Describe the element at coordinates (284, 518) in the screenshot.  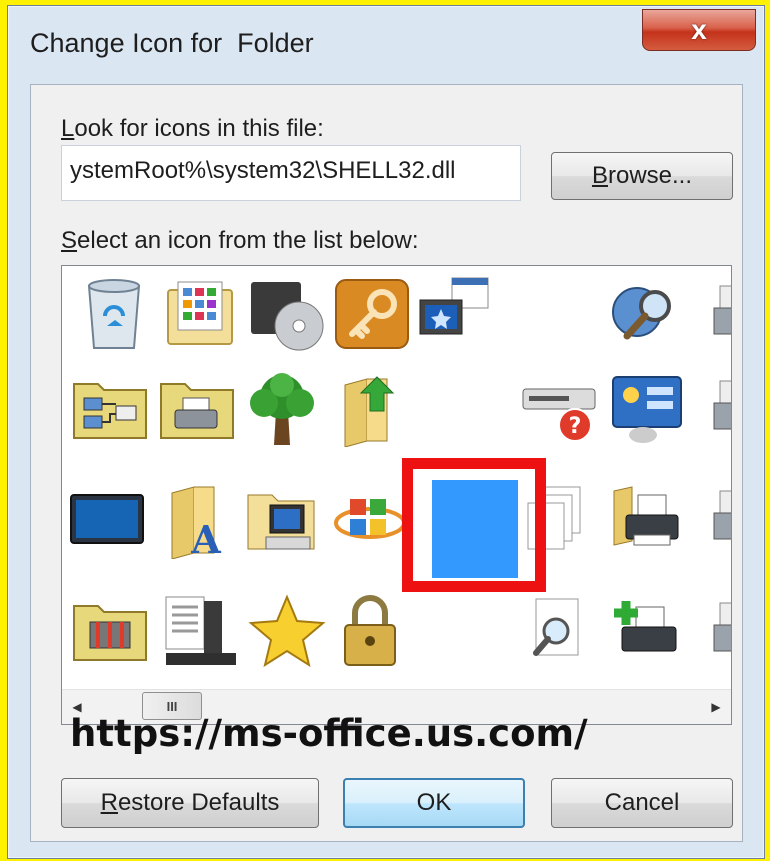
I see `computer-folder-icon` at that location.